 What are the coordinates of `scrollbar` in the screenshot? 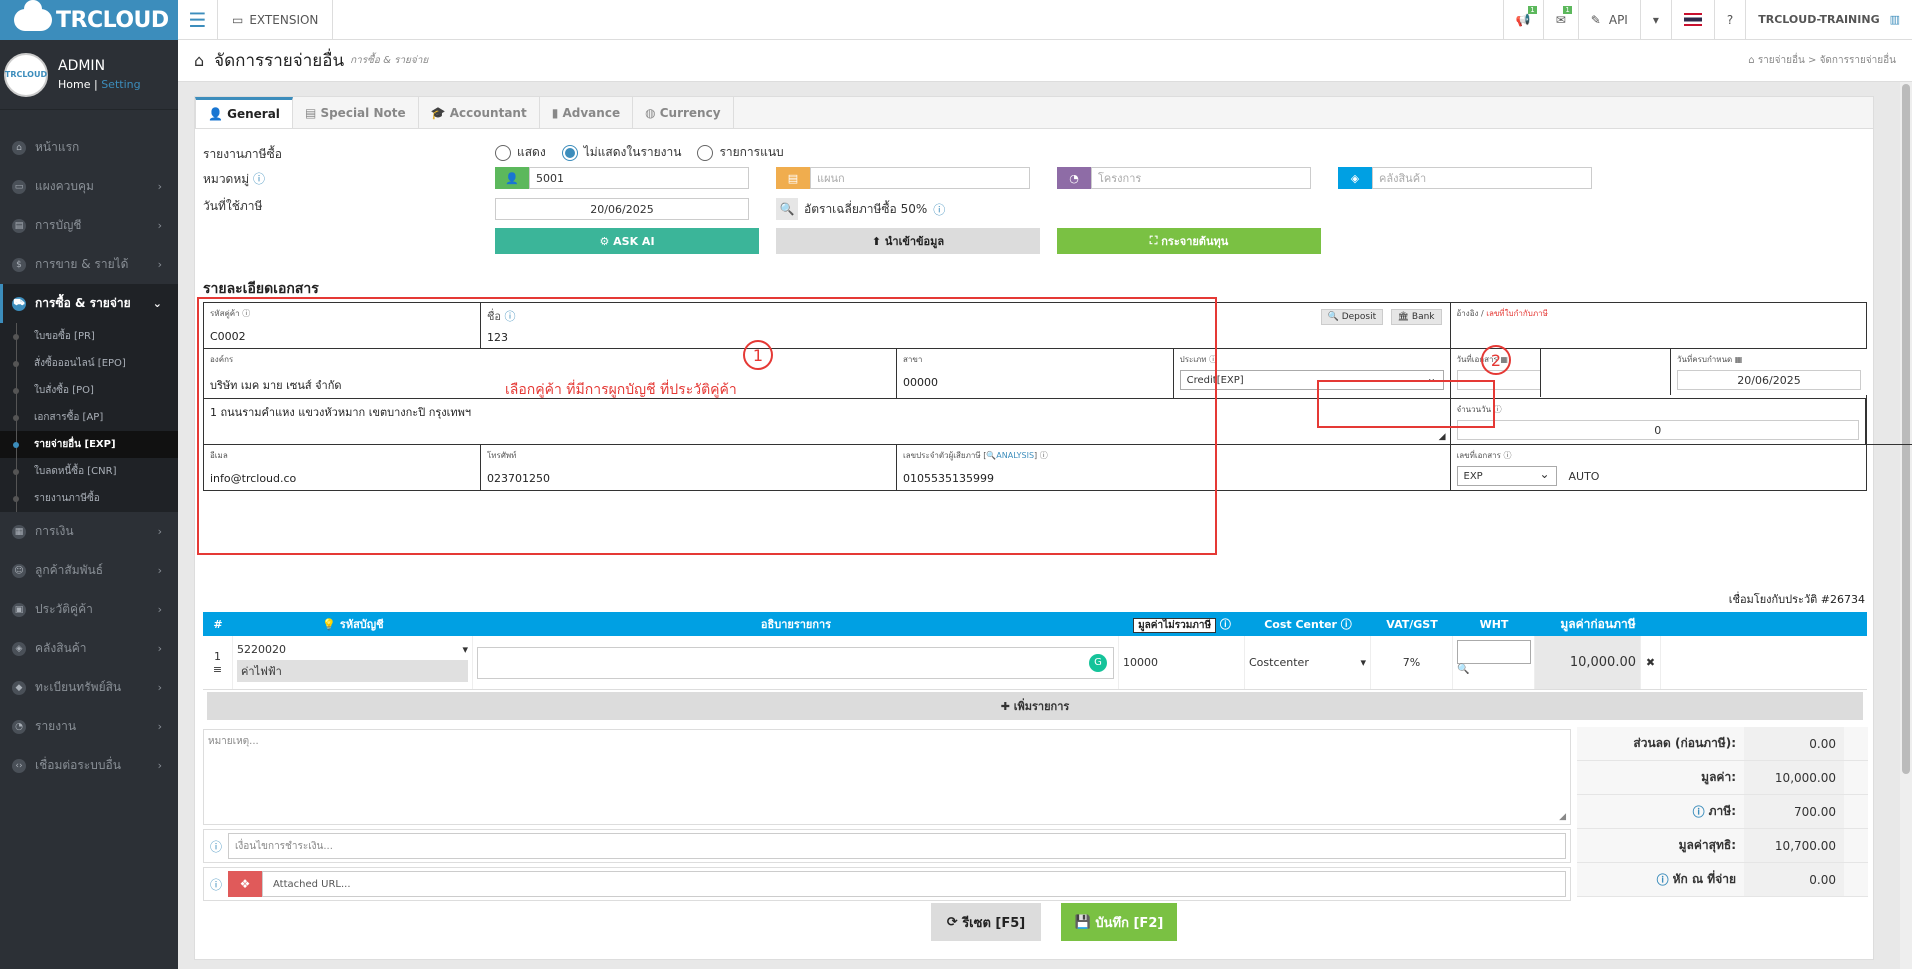 It's located at (1906, 525).